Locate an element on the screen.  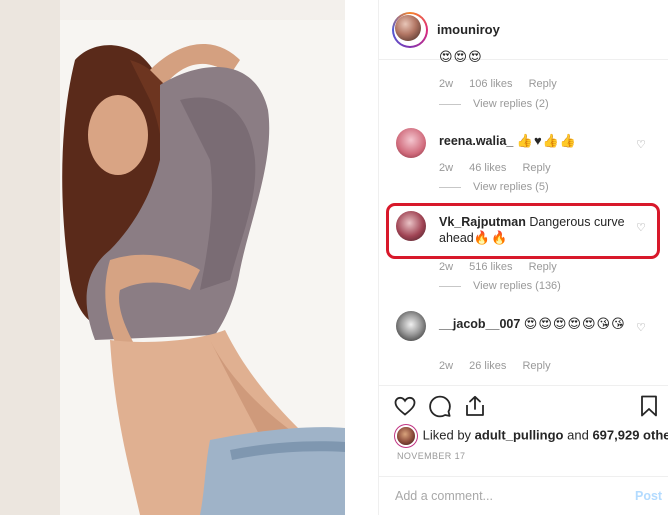
comment-meta: 2w 106 likes Reply is located at coordinates (504, 84).